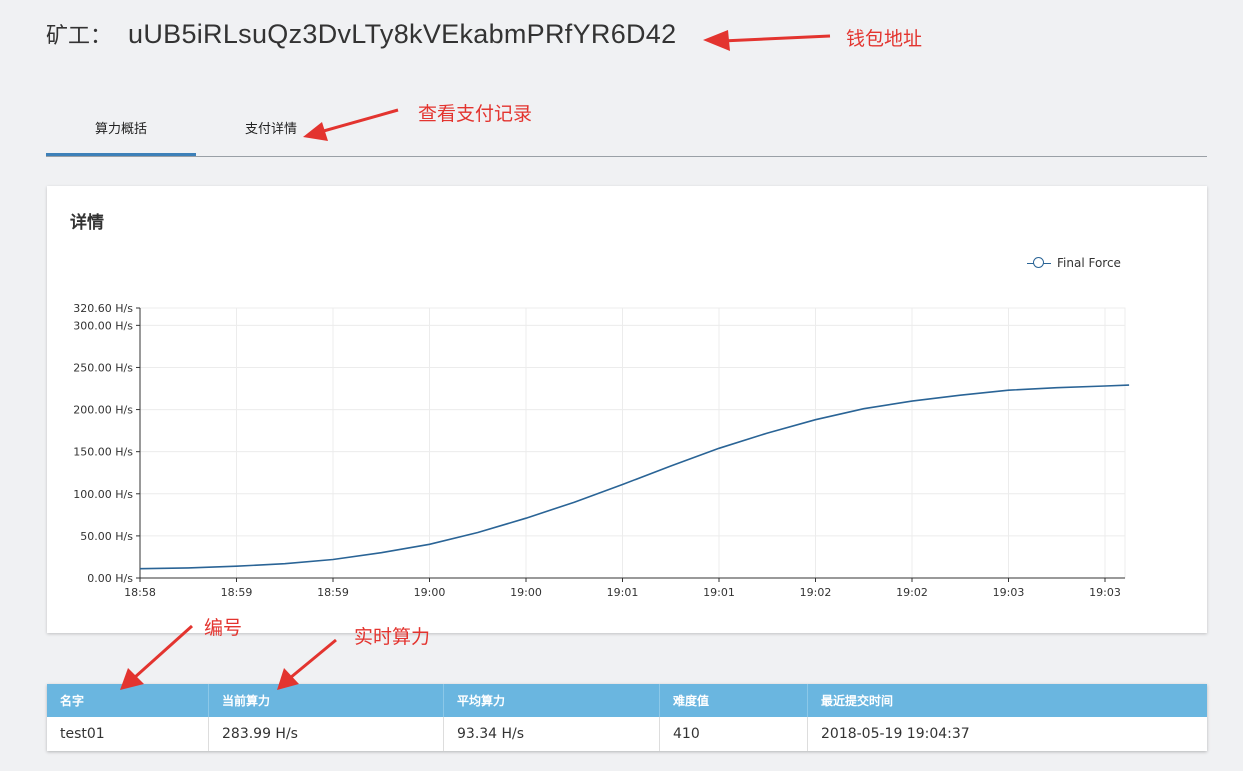 The width and height of the screenshot is (1243, 771). I want to click on wallet-address: uUB5iRLsuQz3DvLTy8kVEkabmPRfYR6D42, so click(402, 34).